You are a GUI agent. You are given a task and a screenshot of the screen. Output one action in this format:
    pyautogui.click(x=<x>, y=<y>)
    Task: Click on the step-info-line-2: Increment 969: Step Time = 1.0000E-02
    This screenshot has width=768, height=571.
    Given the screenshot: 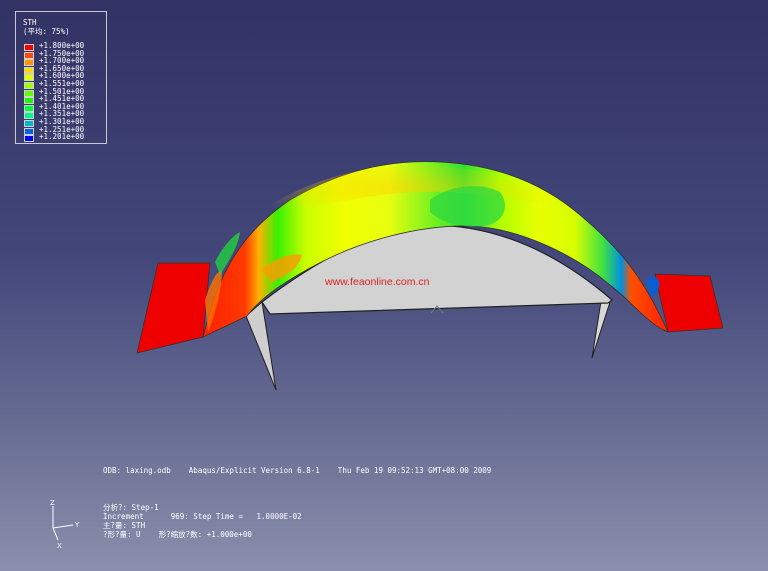 What is the action you would take?
    pyautogui.click(x=202, y=516)
    